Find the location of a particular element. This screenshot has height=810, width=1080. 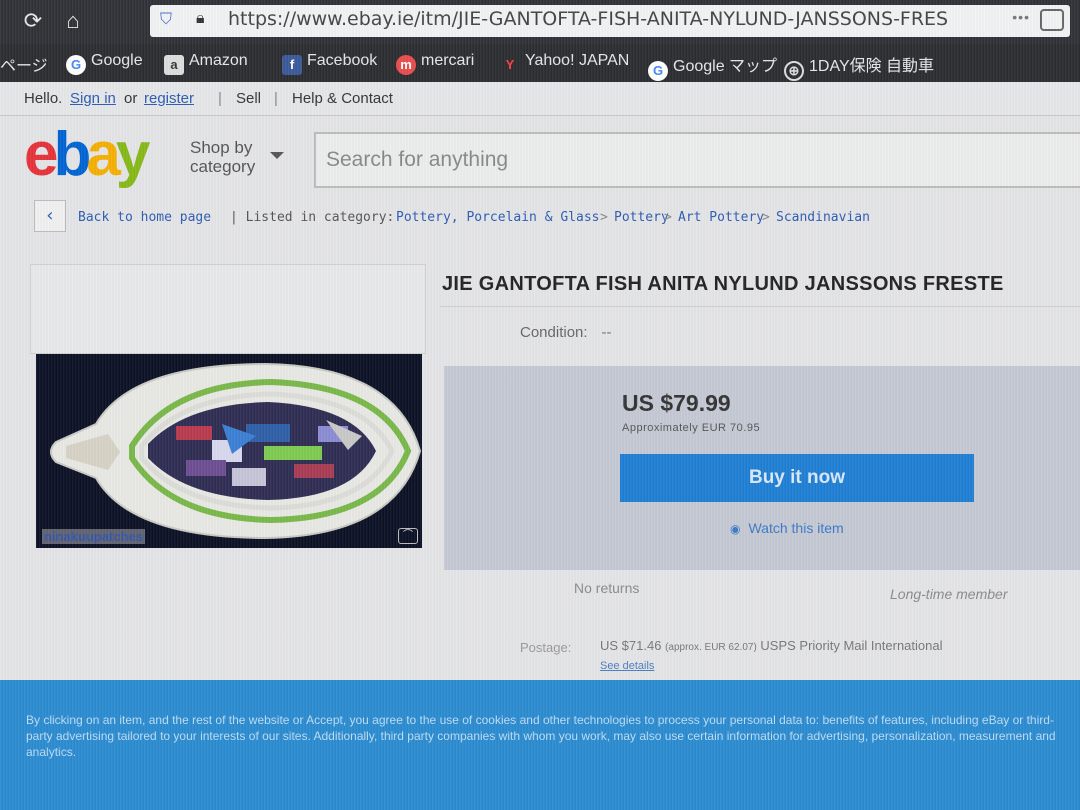

postage-label: Postage: is located at coordinates (546, 647).